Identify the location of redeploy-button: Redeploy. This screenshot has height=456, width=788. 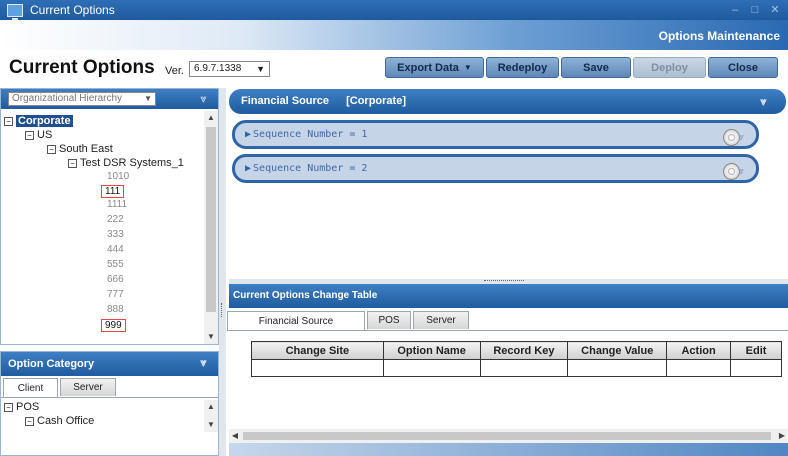
(522, 67).